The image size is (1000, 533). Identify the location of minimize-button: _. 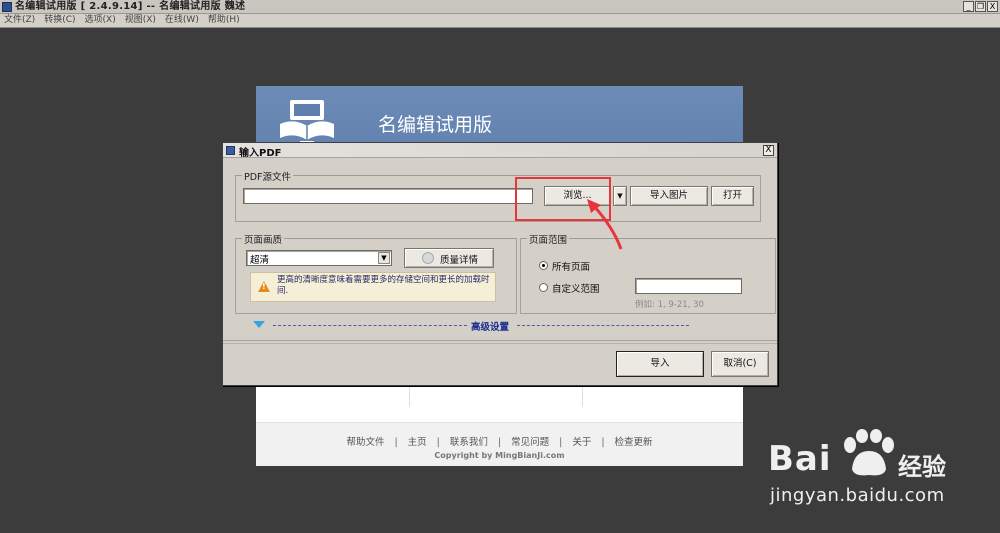
(968, 6).